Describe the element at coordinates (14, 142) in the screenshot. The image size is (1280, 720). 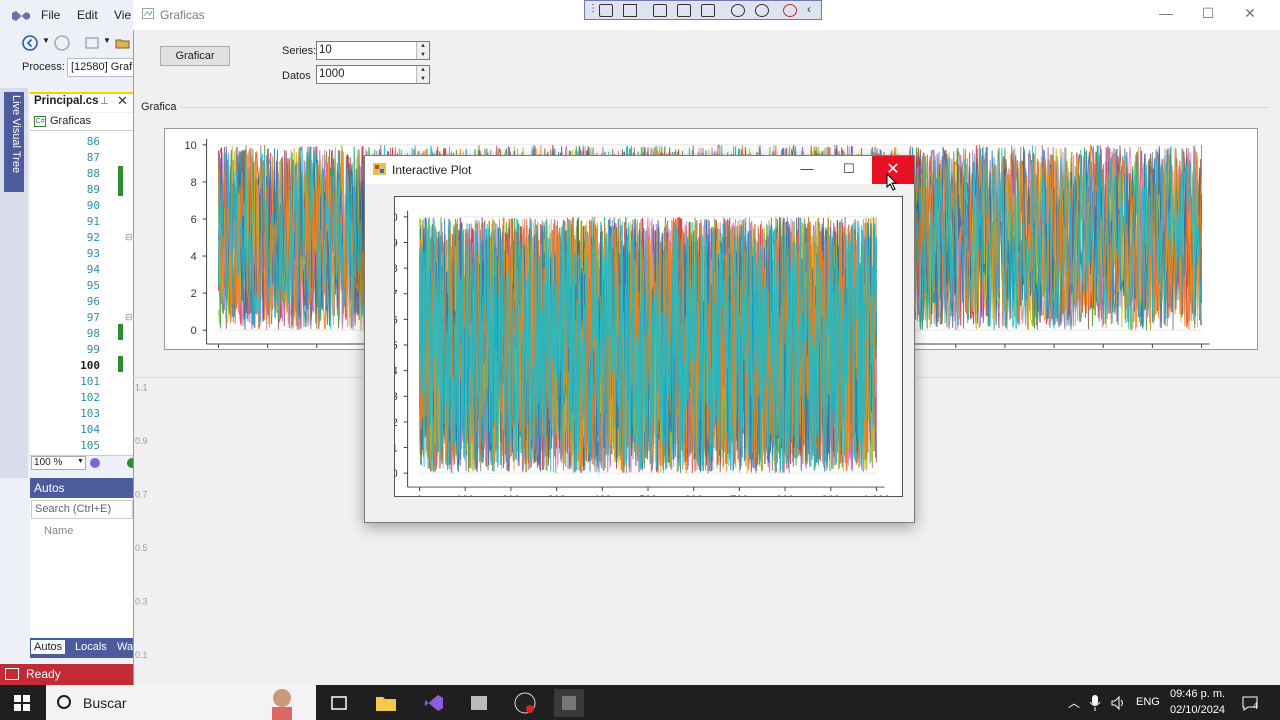
I see `live-visual-tree-tab: Live Visual Tree` at that location.